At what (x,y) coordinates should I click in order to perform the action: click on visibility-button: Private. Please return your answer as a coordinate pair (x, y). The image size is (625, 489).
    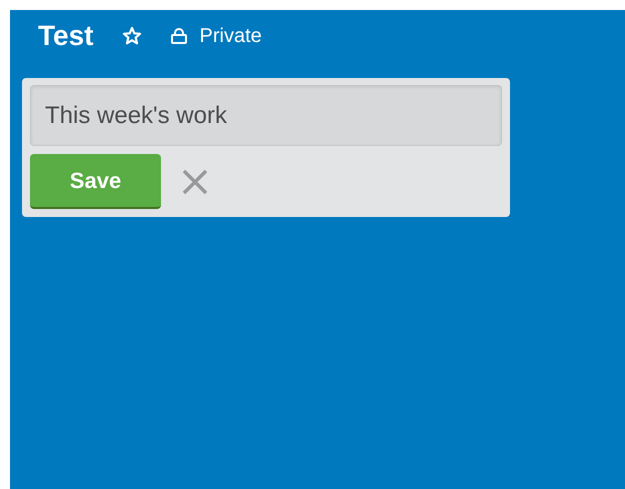
    Looking at the image, I should click on (216, 36).